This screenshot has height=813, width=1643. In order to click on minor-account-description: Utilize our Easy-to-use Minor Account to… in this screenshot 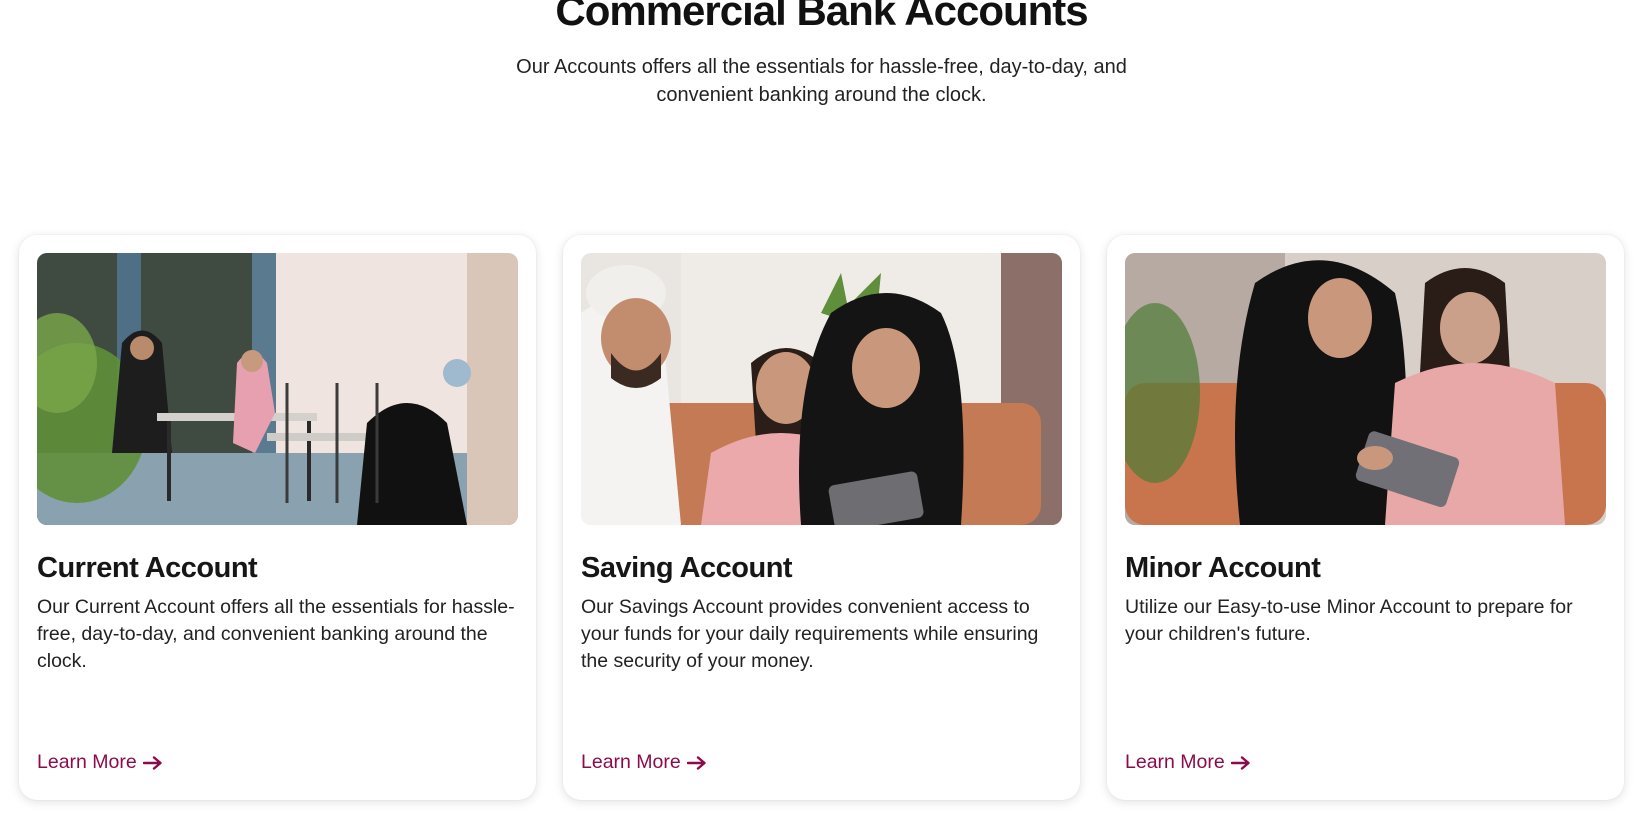, I will do `click(1349, 620)`.